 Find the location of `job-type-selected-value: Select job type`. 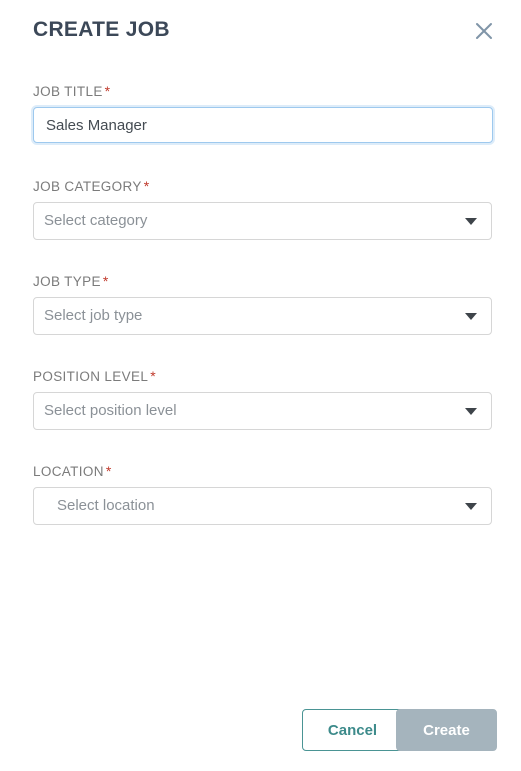

job-type-selected-value: Select job type is located at coordinates (93, 315).